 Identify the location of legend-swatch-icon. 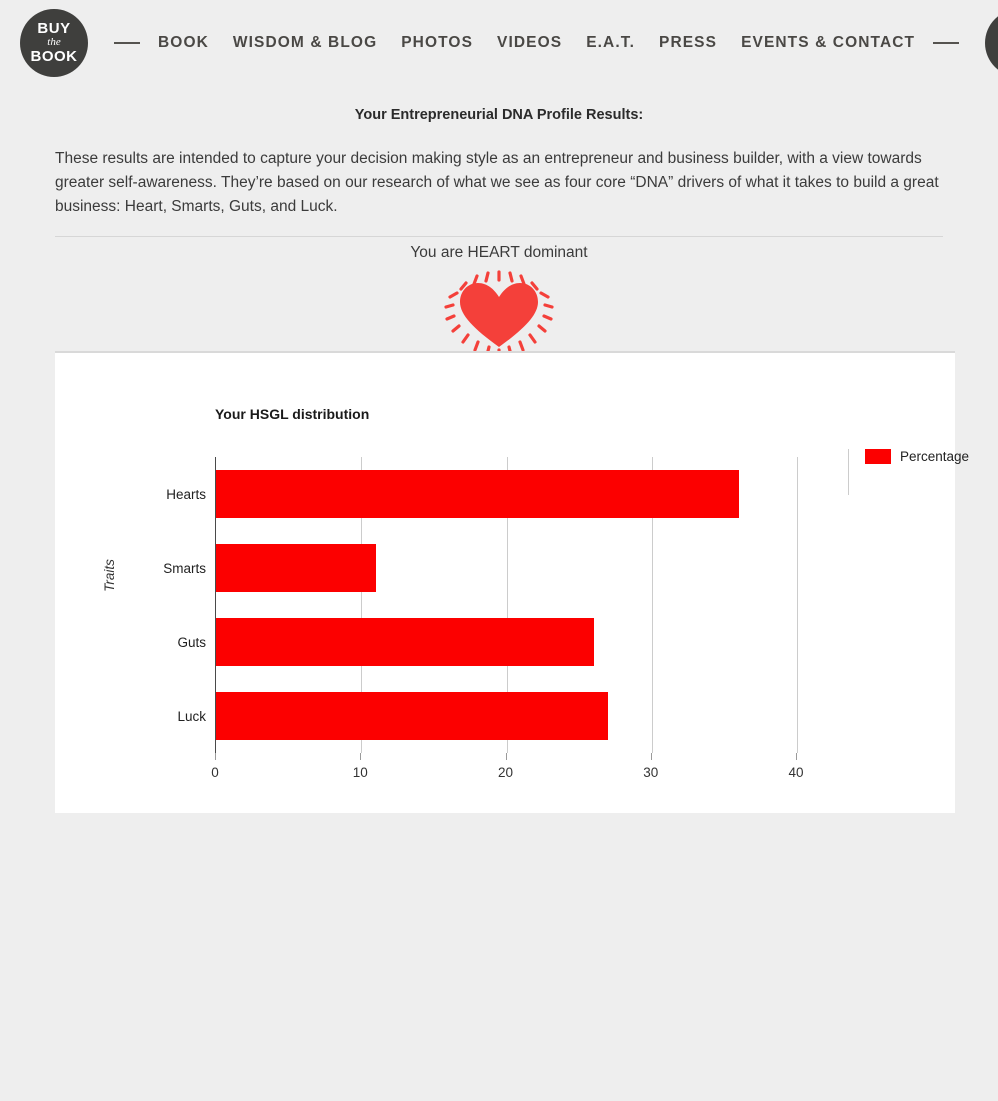
(878, 456).